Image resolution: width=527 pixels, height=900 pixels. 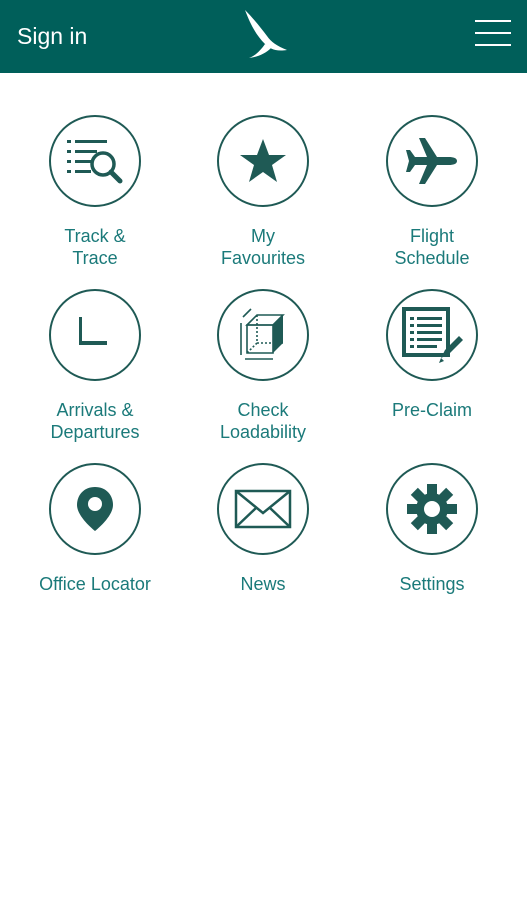 I want to click on tile-my-favourites: My Favourites, so click(x=263, y=192).